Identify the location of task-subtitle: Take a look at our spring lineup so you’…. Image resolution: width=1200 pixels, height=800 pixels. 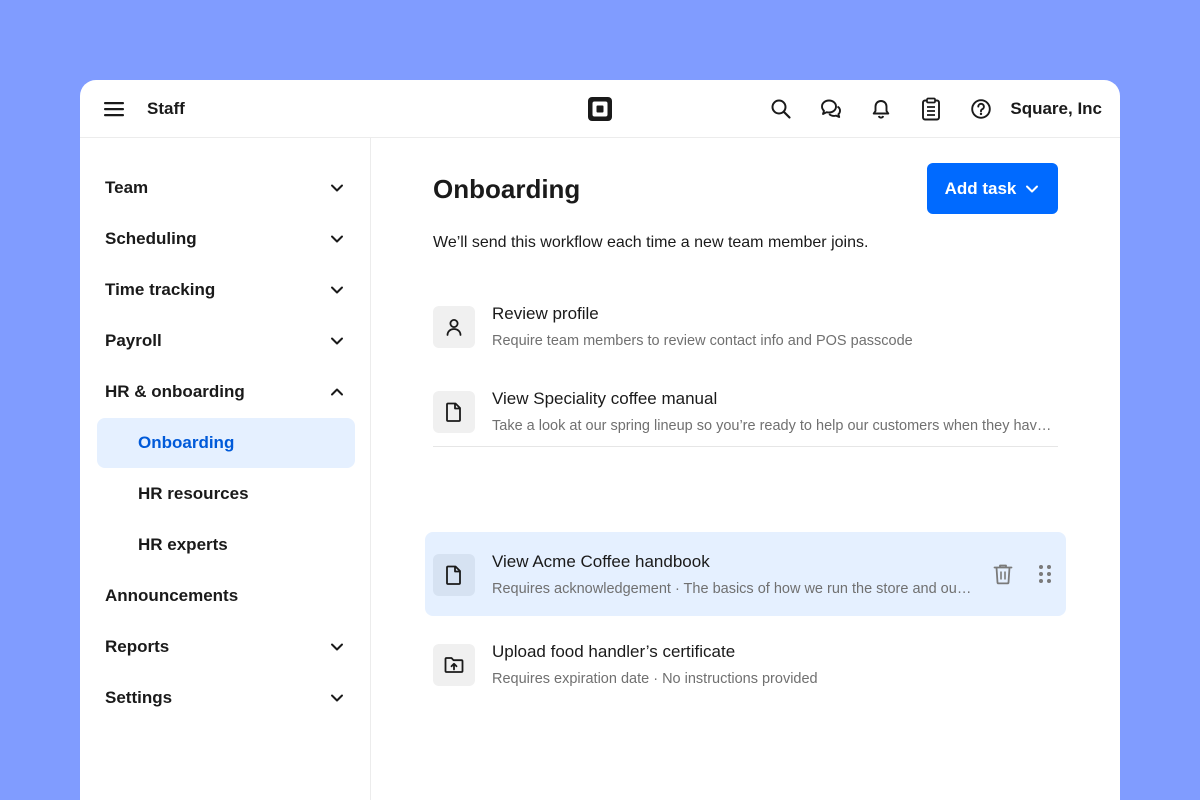
(774, 426).